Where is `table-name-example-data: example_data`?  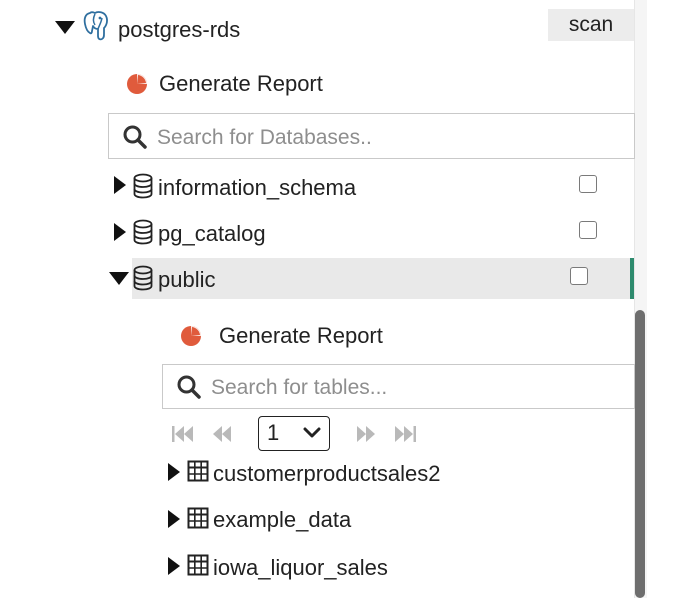 table-name-example-data: example_data is located at coordinates (282, 520).